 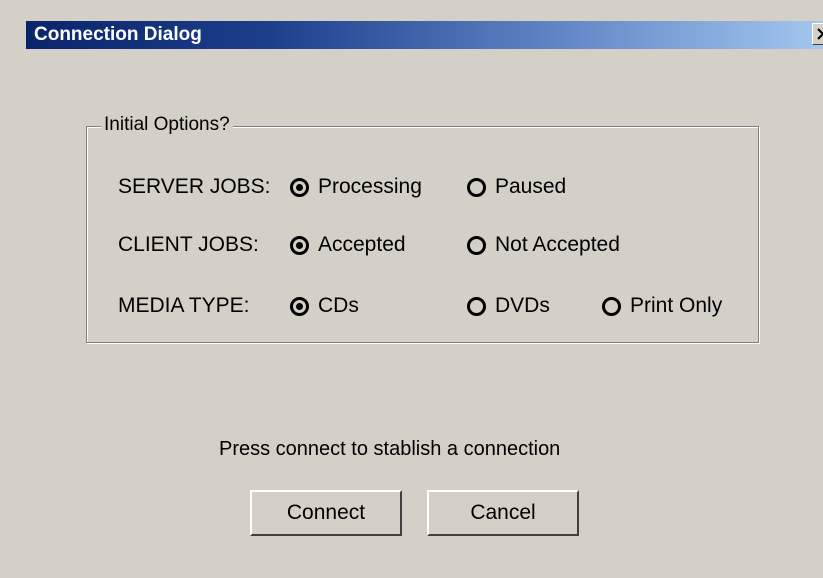 I want to click on status-message: Press connect to stablish a connection, so click(x=390, y=449).